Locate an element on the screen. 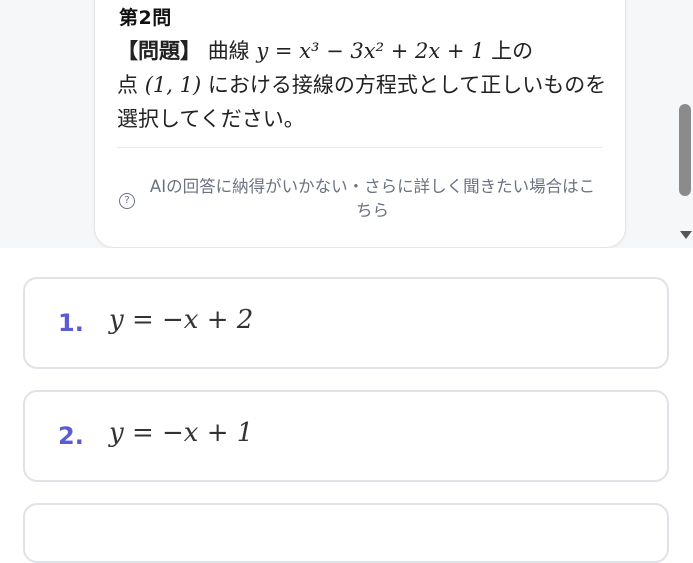 The height and width of the screenshot is (563, 693). choice-answer: y = −x + 2 is located at coordinates (181, 320).